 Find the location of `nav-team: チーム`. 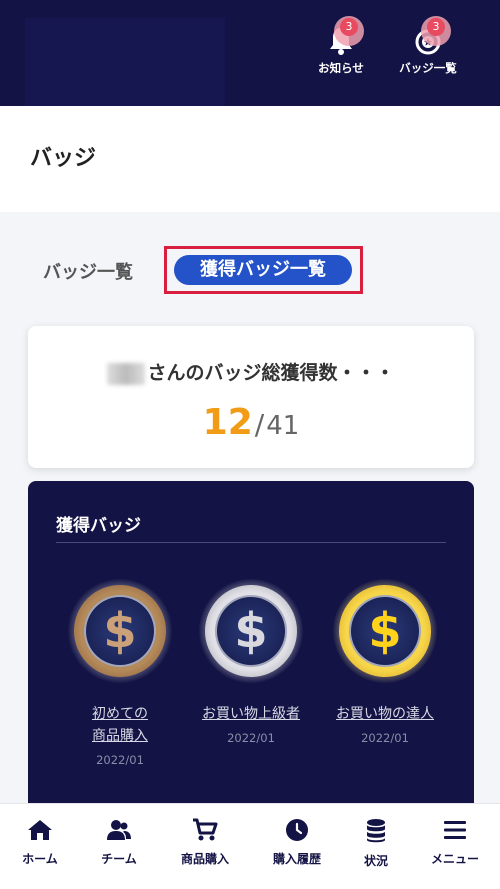

nav-team: チーム is located at coordinates (119, 842).